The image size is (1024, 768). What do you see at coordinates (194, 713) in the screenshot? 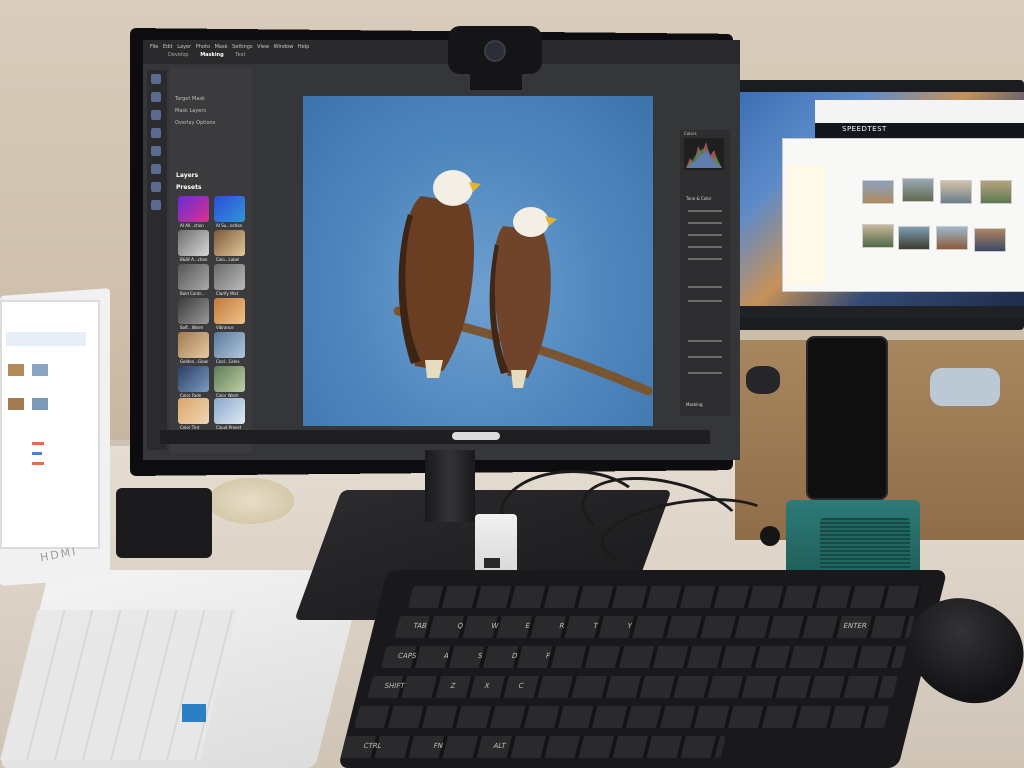
I see `laptop-sticker` at bounding box center [194, 713].